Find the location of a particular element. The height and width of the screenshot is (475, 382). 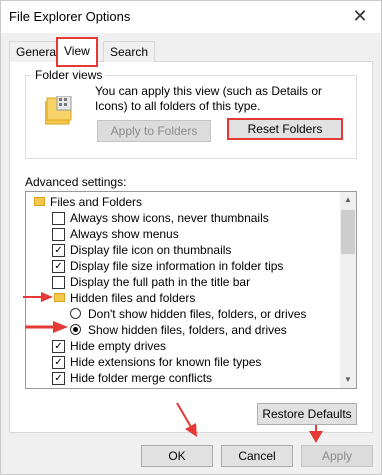

list-item-label: Hidden files and folders is located at coordinates (133, 298).